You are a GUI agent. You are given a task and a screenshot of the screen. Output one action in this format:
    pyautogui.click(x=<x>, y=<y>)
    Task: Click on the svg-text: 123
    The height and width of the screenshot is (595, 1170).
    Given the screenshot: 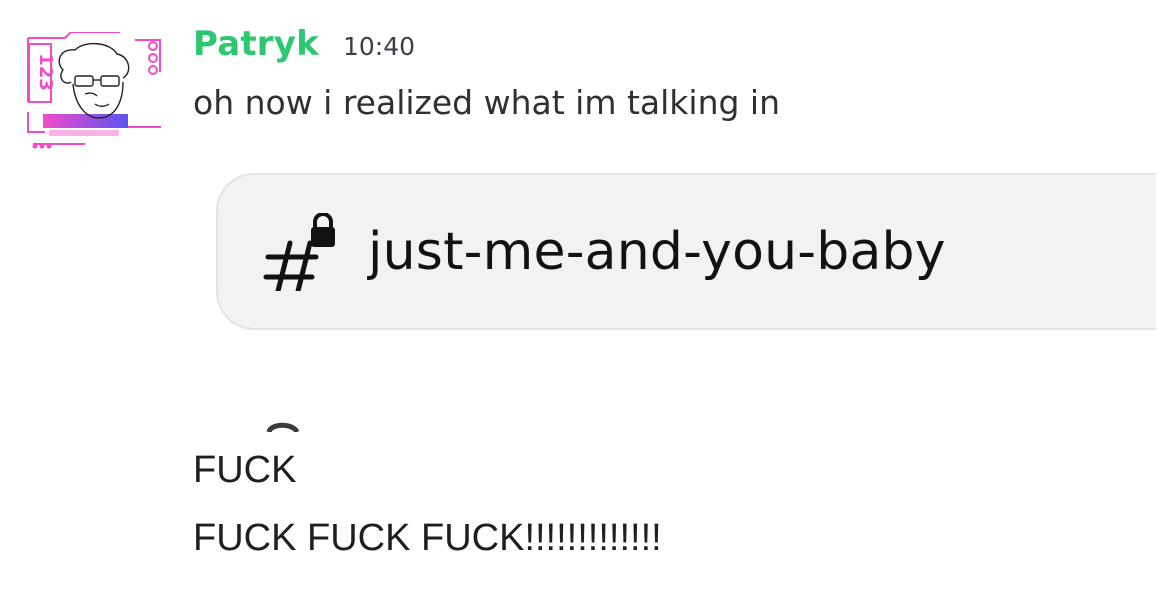 What is the action you would take?
    pyautogui.click(x=45, y=72)
    